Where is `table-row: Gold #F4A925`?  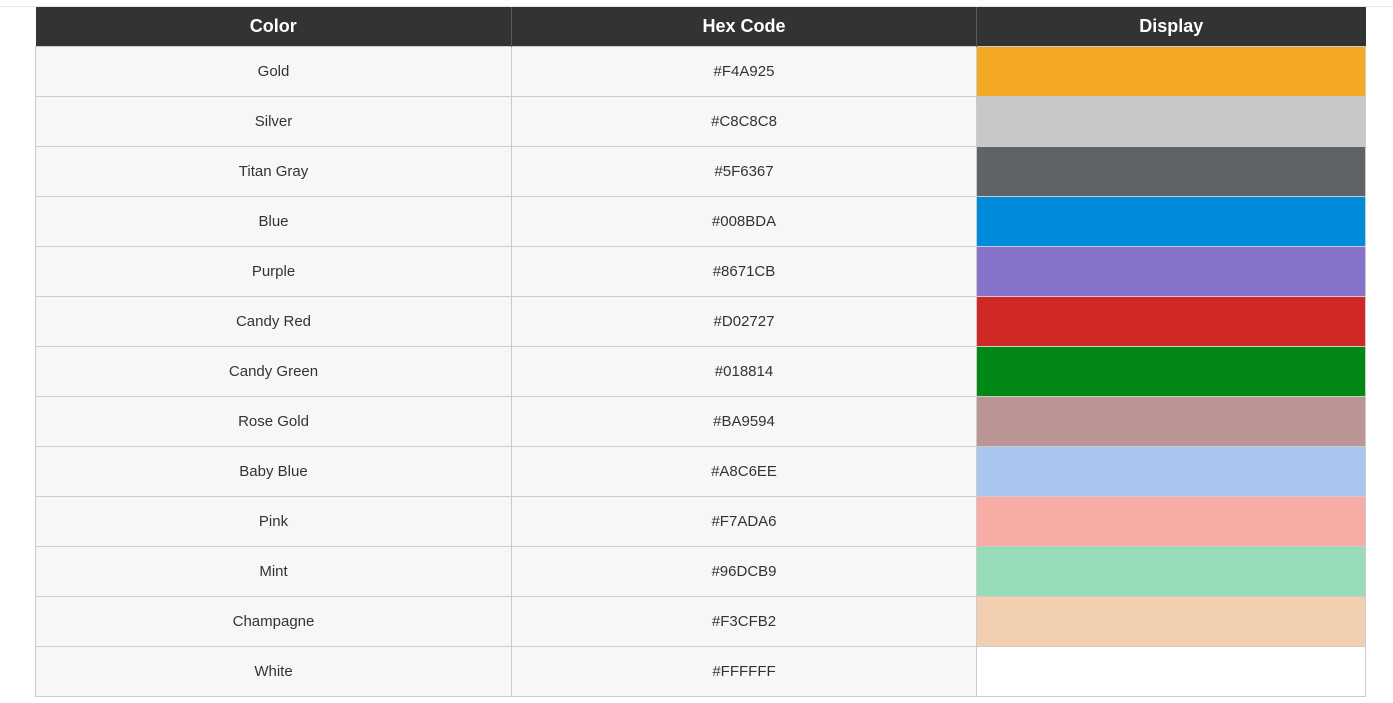 table-row: Gold #F4A925 is located at coordinates (700, 71).